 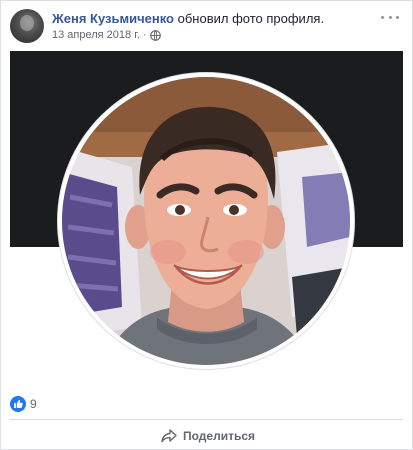 I want to click on post-date-link: 13 апреля 2018 г., so click(x=96, y=35).